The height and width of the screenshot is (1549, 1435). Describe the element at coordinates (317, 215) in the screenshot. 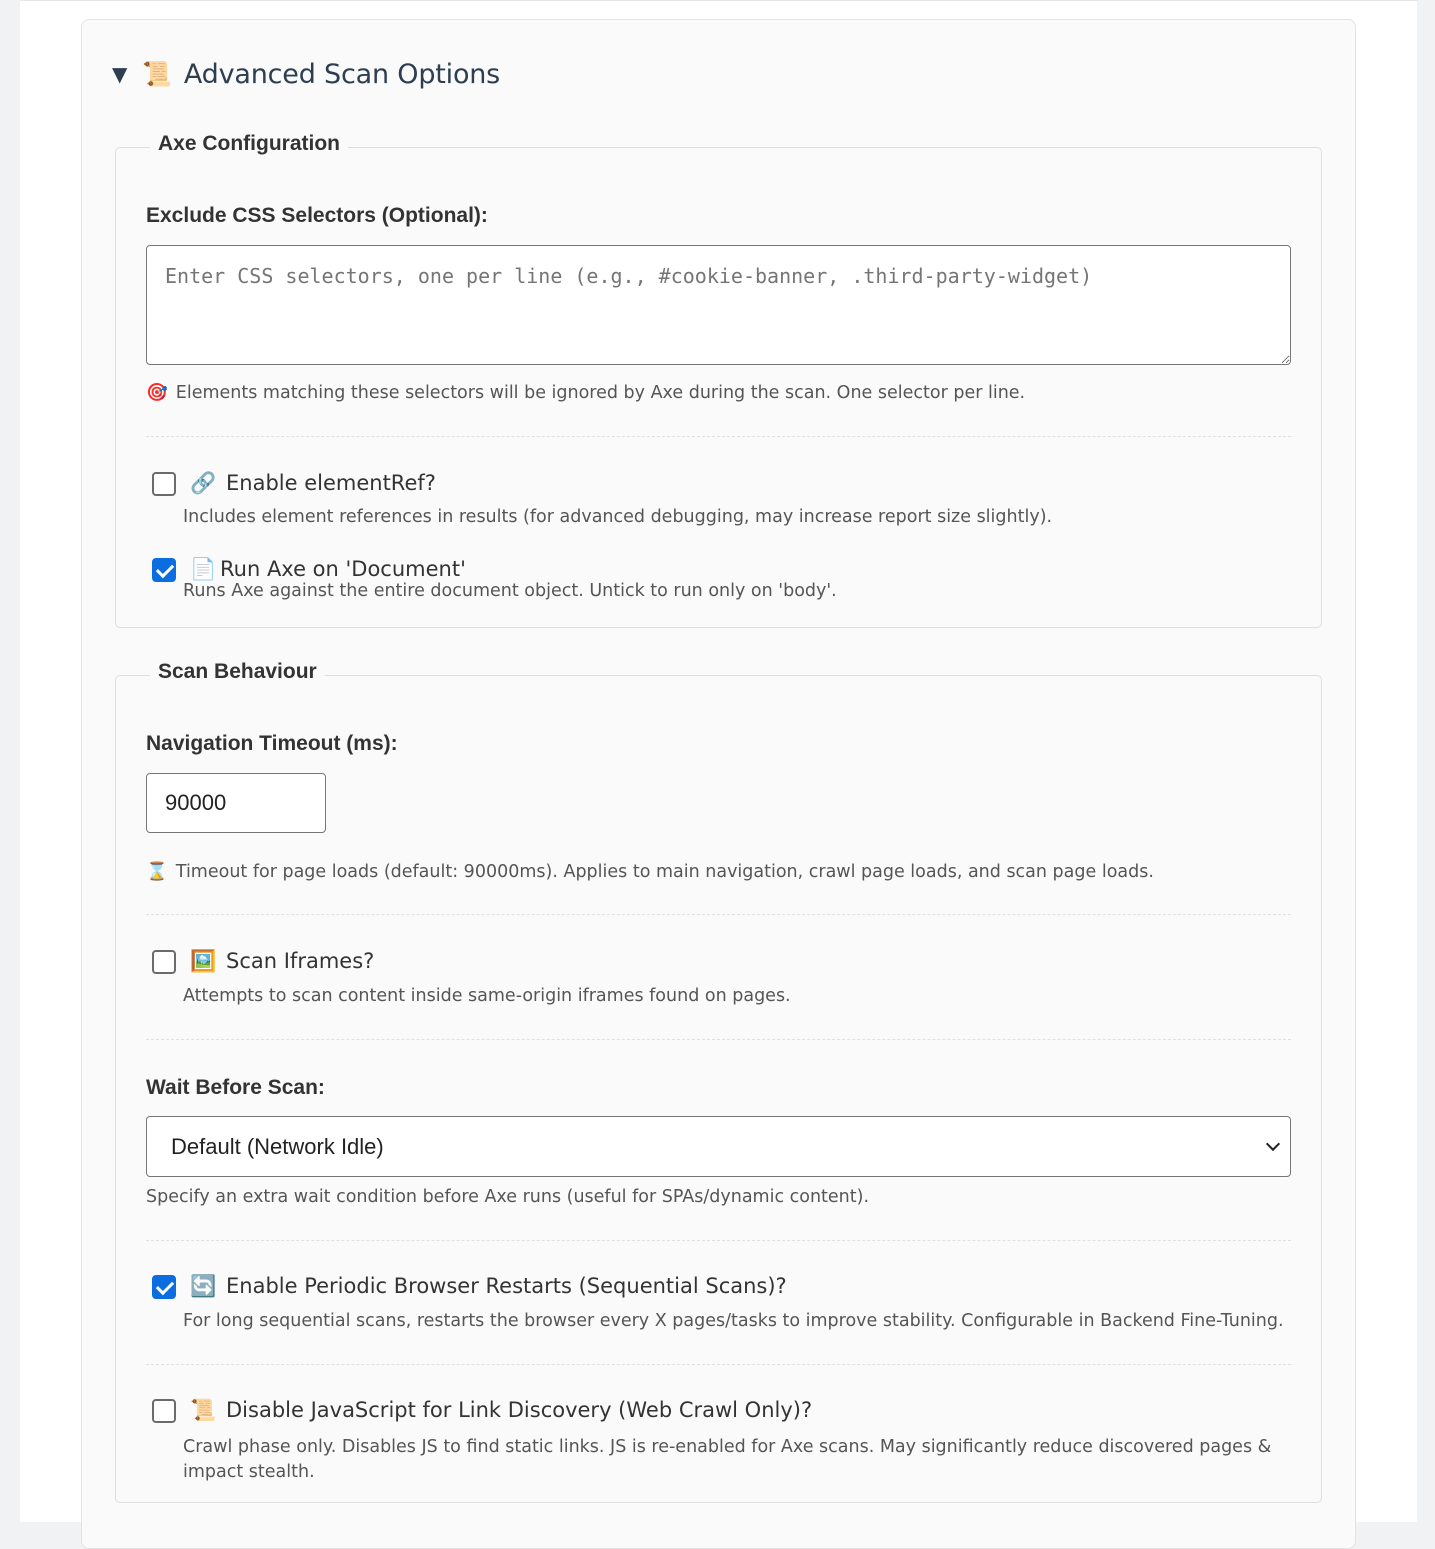

I see `exclude-selectors-label: Exclude CSS Selectors (Optional):` at that location.